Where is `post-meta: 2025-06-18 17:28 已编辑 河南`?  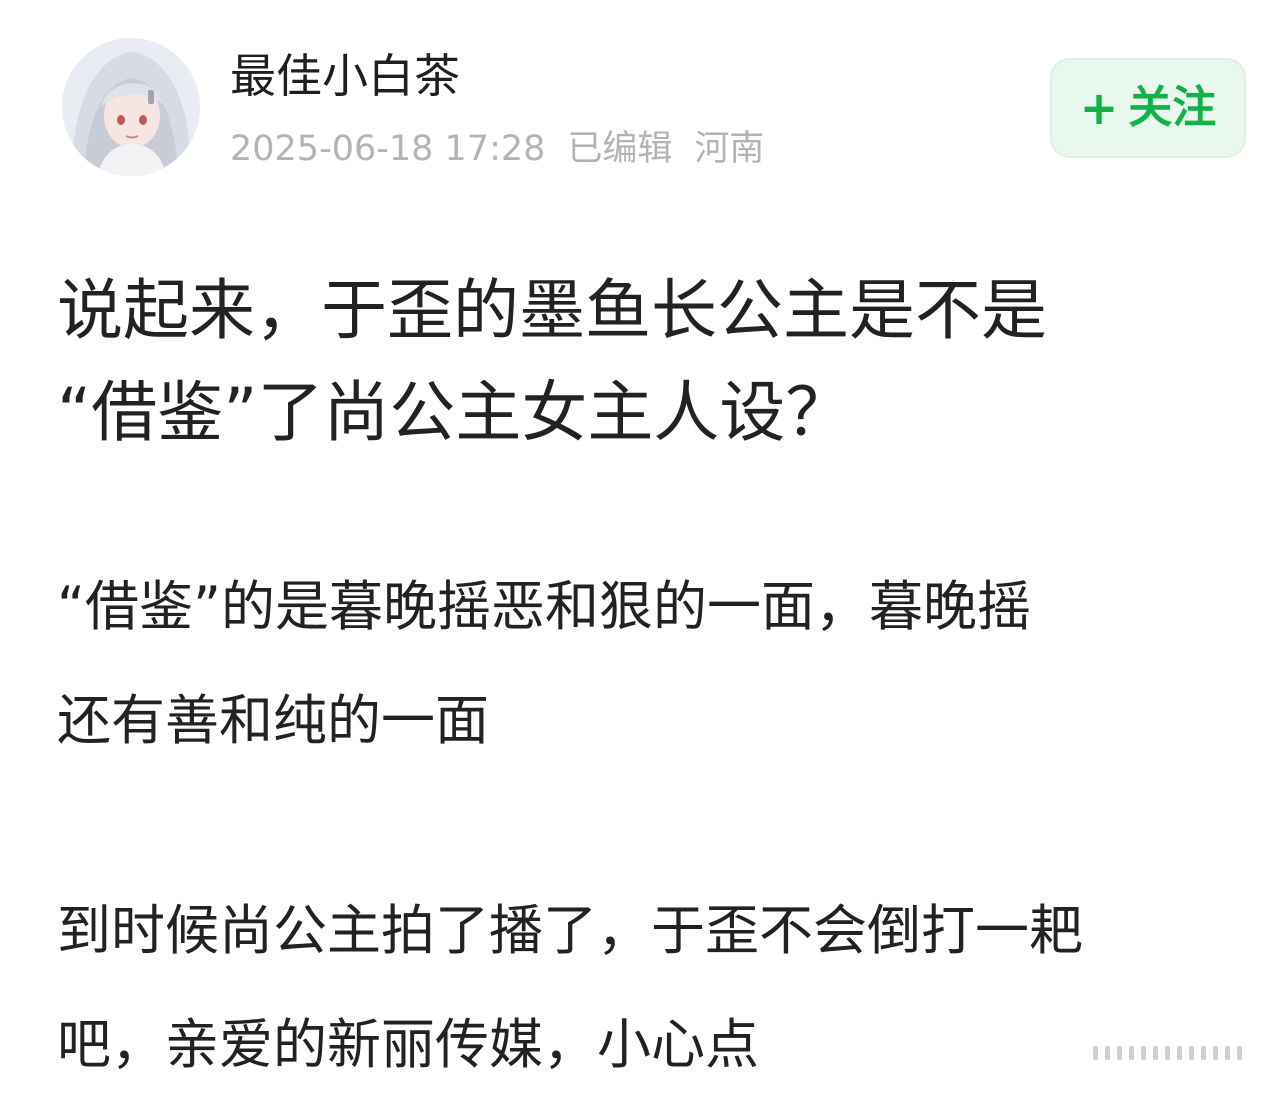
post-meta: 2025-06-18 17:28 已编辑 河南 is located at coordinates (508, 149).